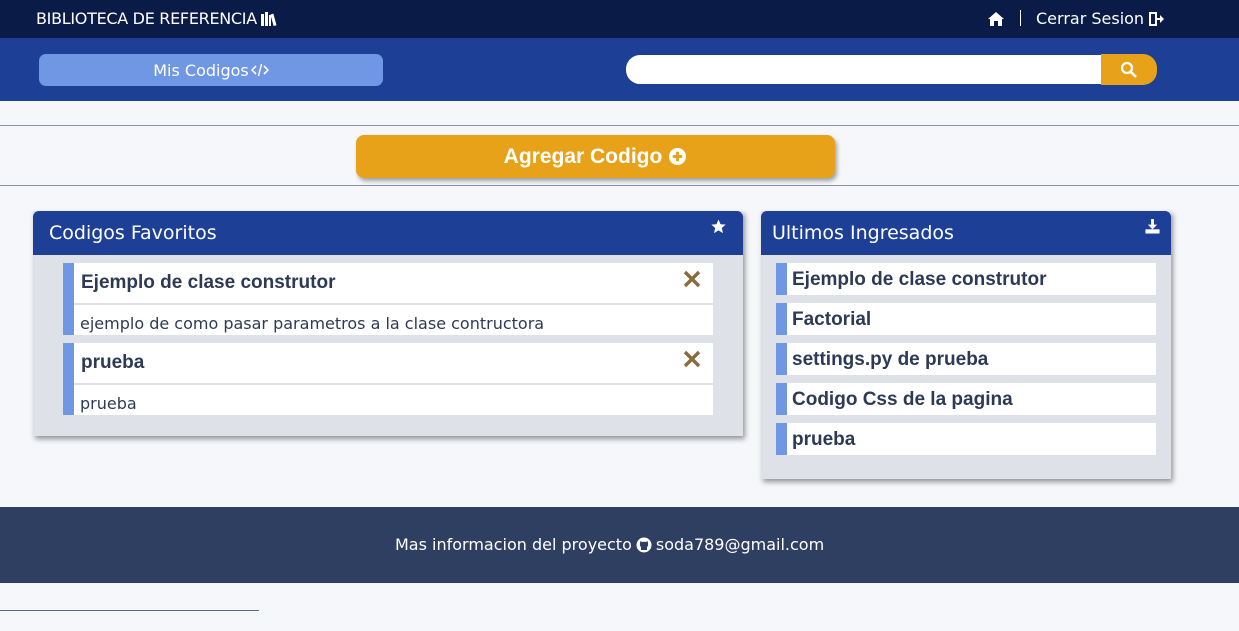 The width and height of the screenshot is (1239, 631). Describe the element at coordinates (824, 439) in the screenshot. I see `recent-item-title: prueba` at that location.